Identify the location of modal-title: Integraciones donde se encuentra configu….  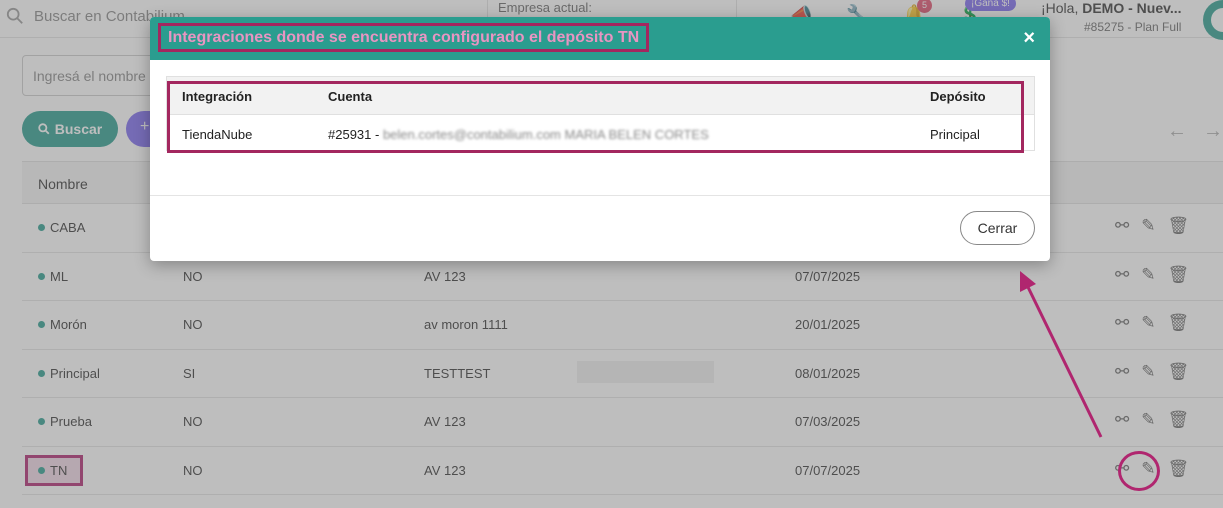
(404, 37).